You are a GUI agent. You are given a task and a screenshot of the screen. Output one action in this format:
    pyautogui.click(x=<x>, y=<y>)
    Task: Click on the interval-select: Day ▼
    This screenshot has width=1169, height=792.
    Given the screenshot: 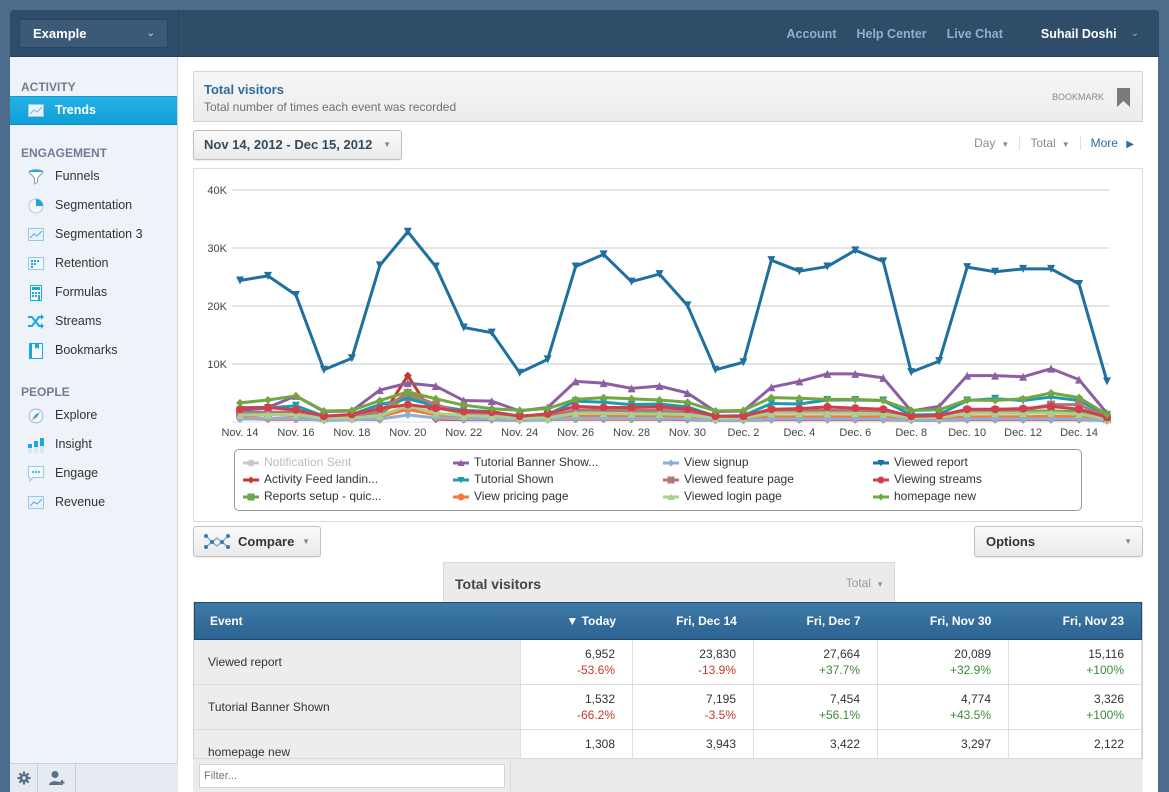 What is the action you would take?
    pyautogui.click(x=992, y=143)
    